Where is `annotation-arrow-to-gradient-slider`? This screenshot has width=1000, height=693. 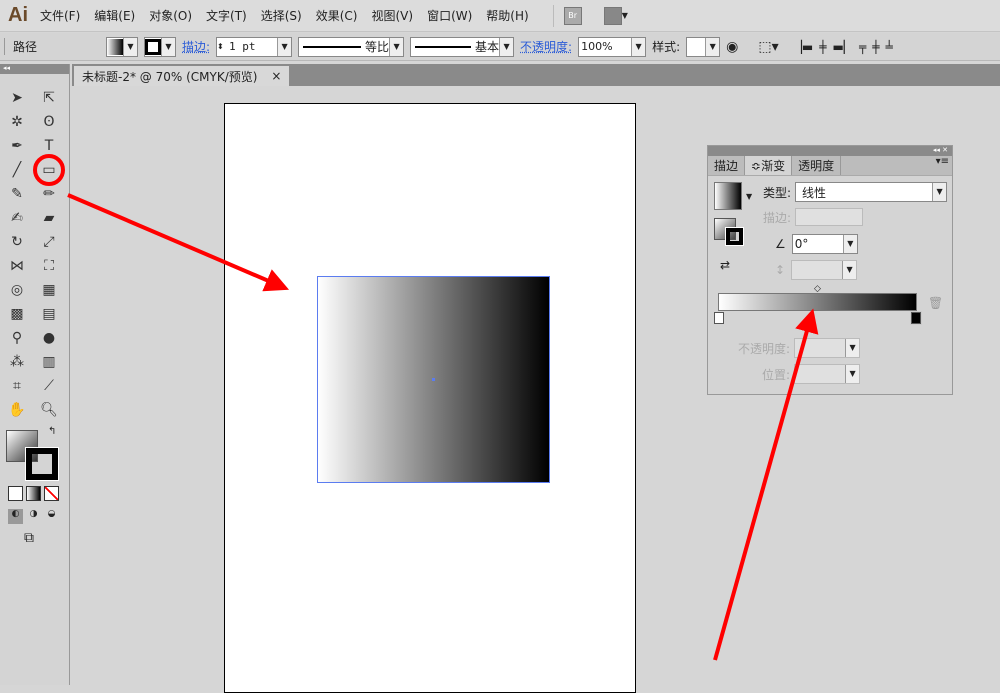
annotation-arrow-to-gradient-slider is located at coordinates (766, 484).